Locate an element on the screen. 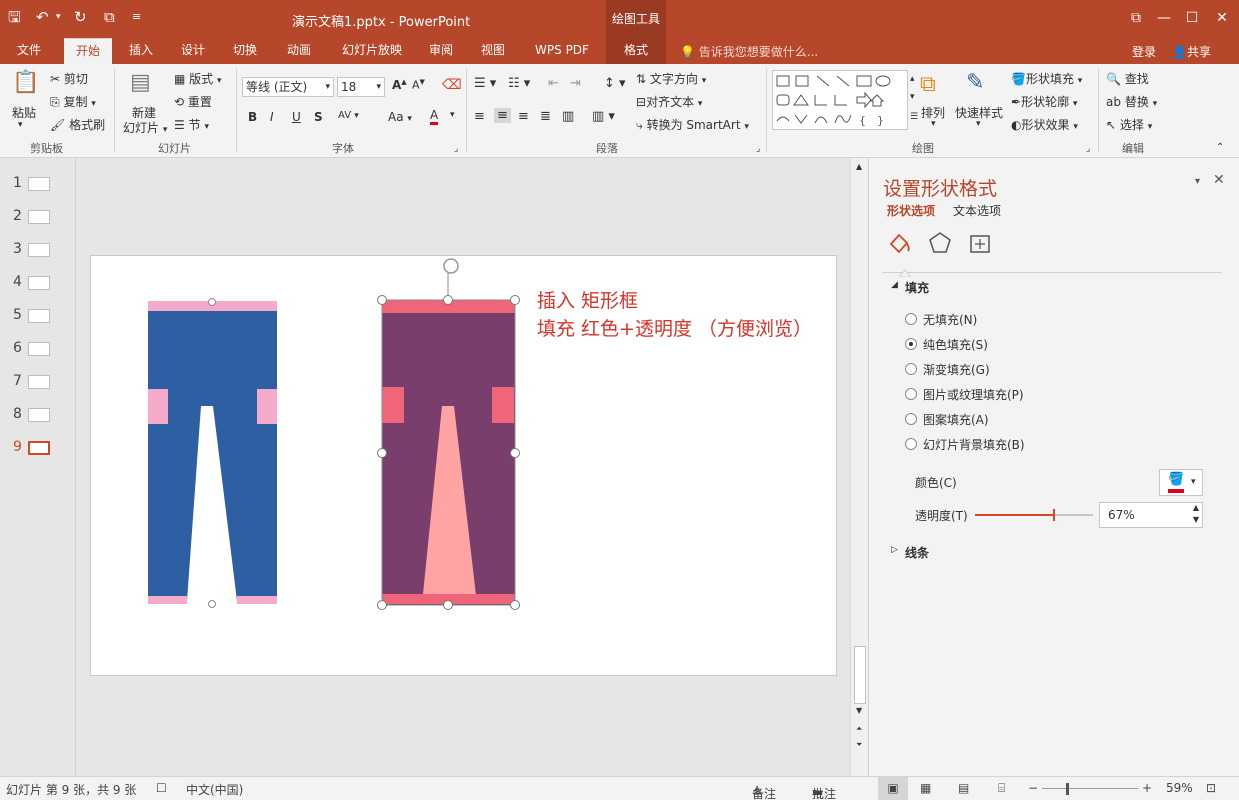 This screenshot has height=800, width=1239. font-color-button: A is located at coordinates (434, 116).